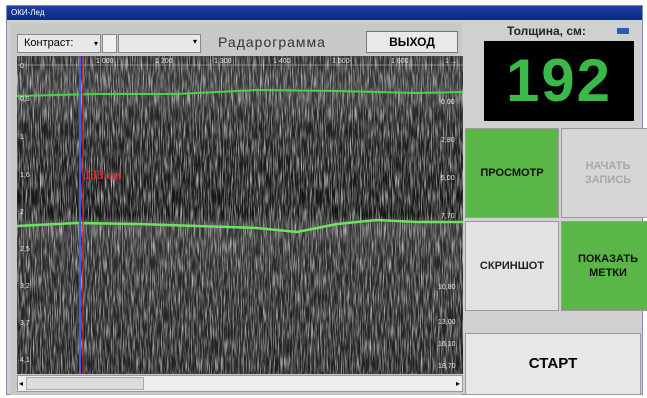 This screenshot has width=647, height=398. Describe the element at coordinates (25, 286) in the screenshot. I see `left-tick: 3,2` at that location.